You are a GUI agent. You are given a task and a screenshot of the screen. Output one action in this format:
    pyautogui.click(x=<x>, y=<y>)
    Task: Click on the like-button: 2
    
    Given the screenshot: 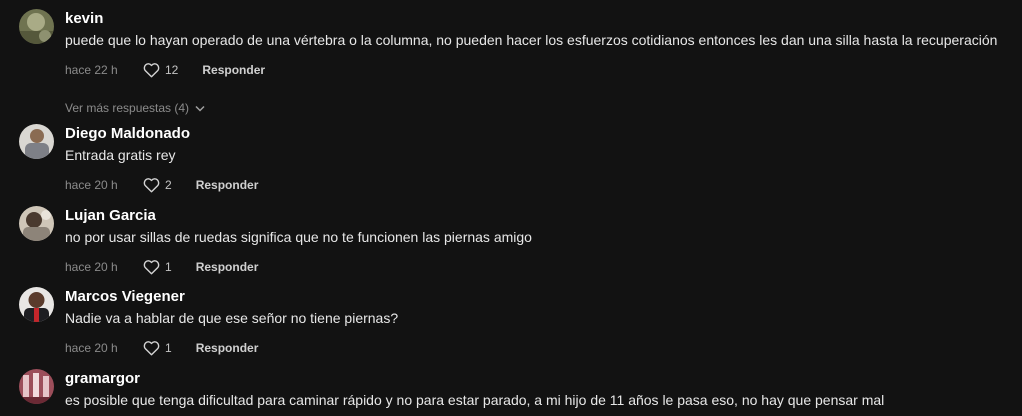 What is the action you would take?
    pyautogui.click(x=157, y=185)
    